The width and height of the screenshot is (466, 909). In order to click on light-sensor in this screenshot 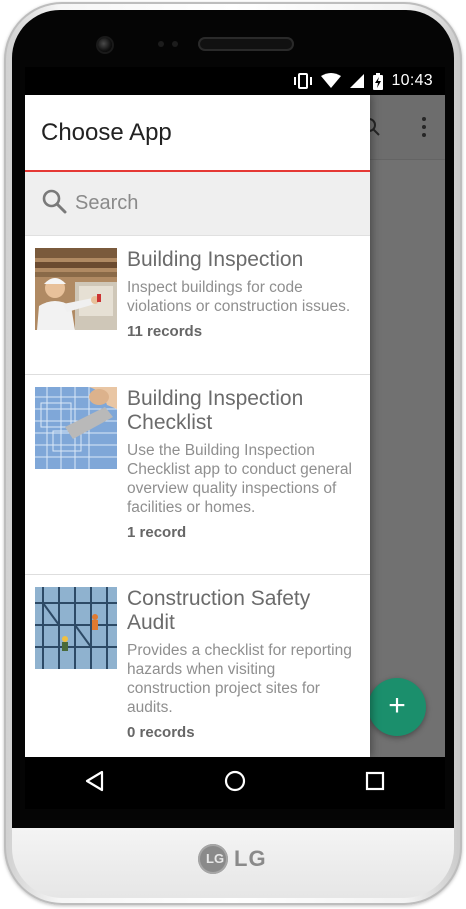, I will do `click(175, 44)`.